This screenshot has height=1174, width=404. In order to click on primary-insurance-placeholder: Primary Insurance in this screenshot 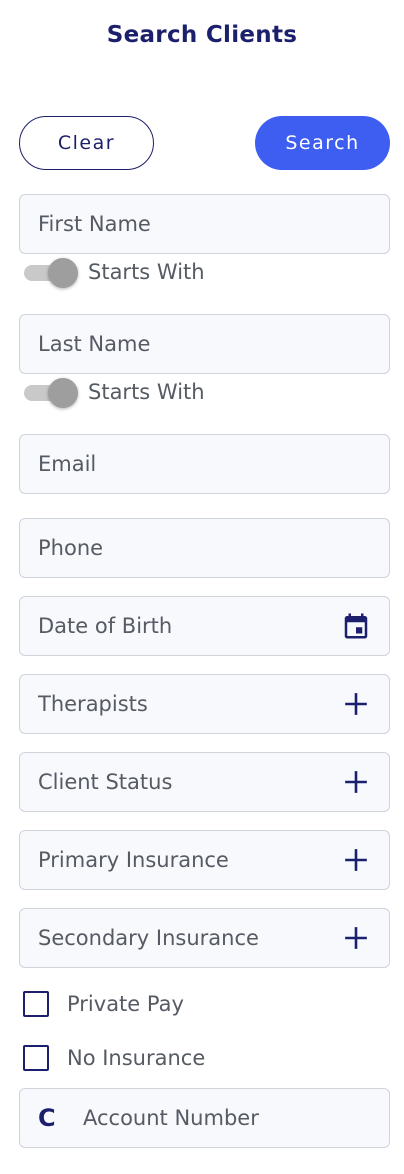, I will do `click(133, 860)`.